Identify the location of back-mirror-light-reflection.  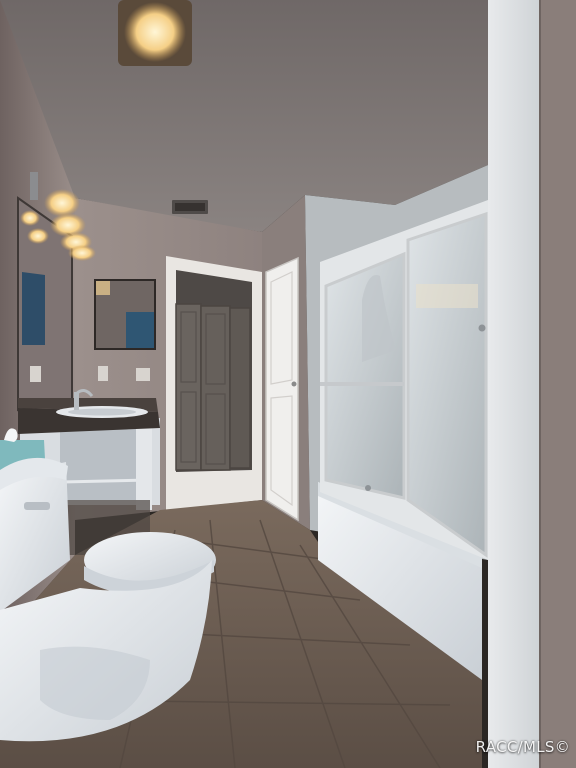
(103, 288).